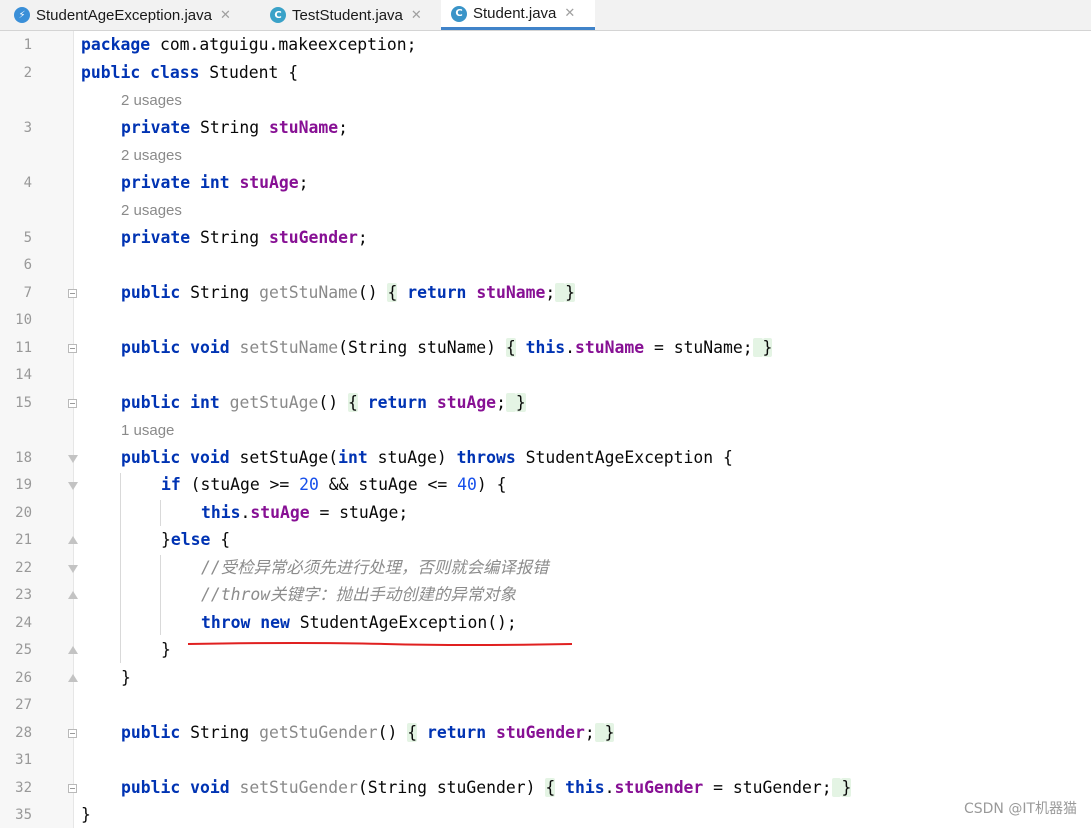 Image resolution: width=1091 pixels, height=830 pixels. Describe the element at coordinates (23, 760) in the screenshot. I see `line-number: 31` at that location.